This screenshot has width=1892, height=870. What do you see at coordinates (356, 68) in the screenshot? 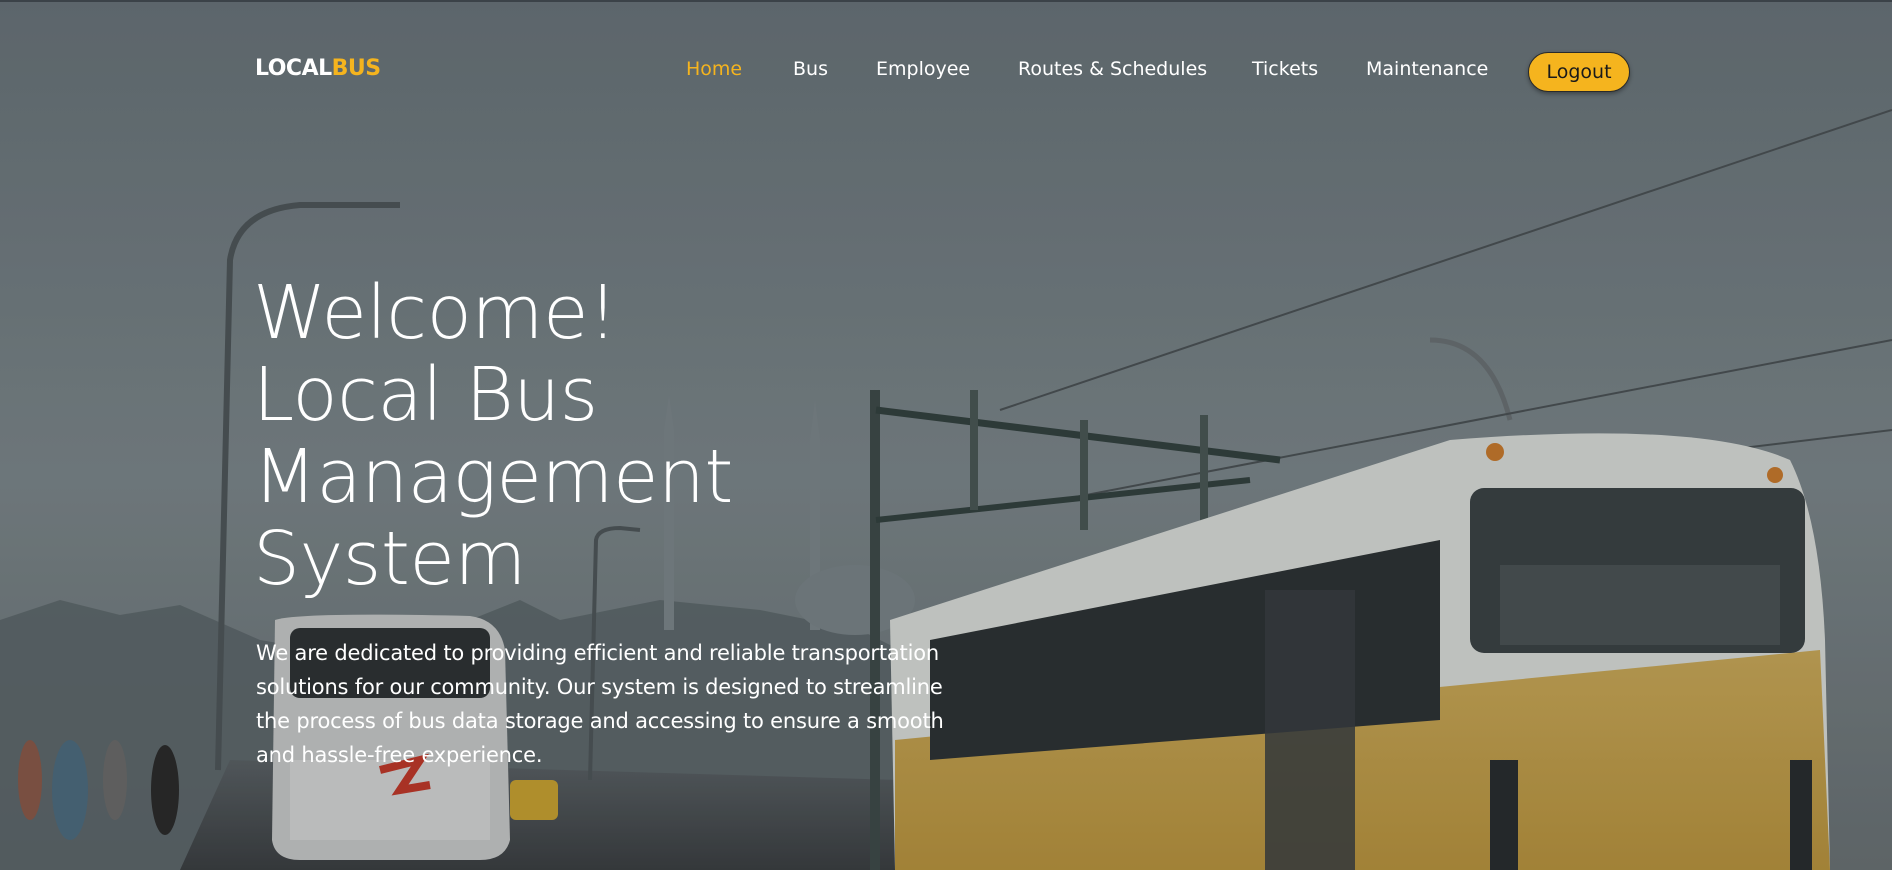
I see `logo-accent-text: BUS` at bounding box center [356, 68].